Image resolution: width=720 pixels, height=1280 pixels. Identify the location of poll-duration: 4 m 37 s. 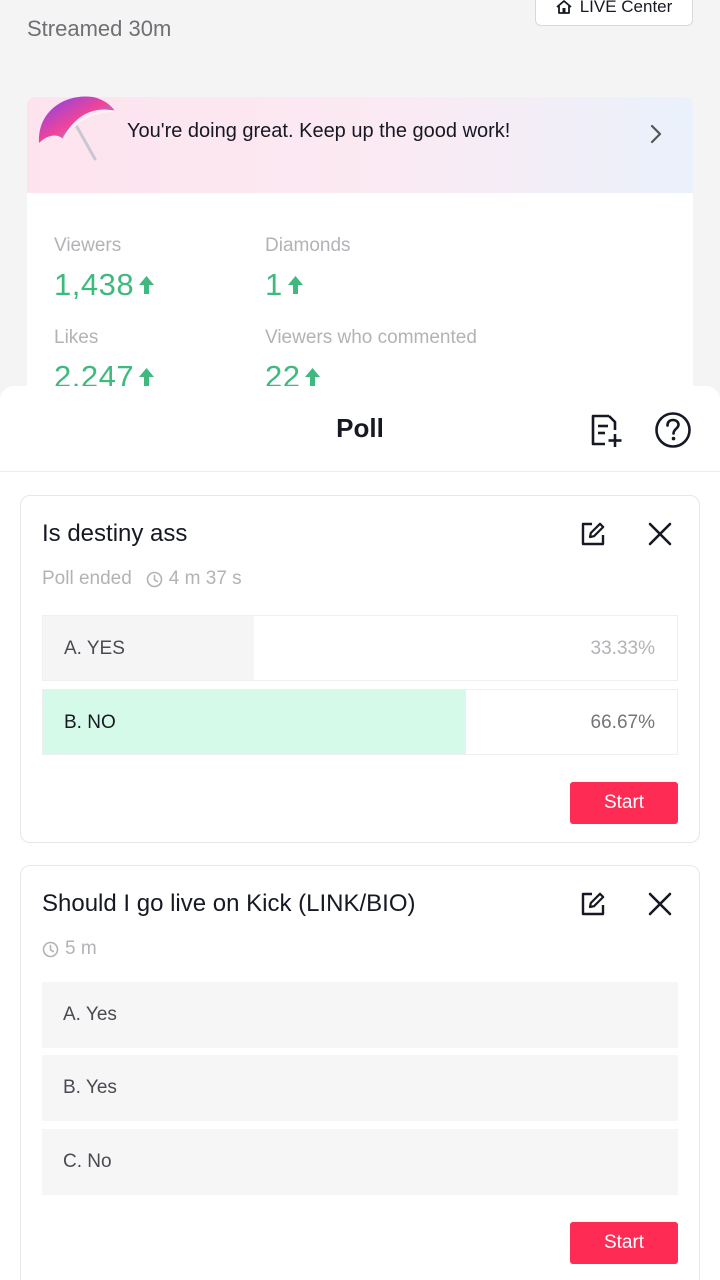
(205, 578).